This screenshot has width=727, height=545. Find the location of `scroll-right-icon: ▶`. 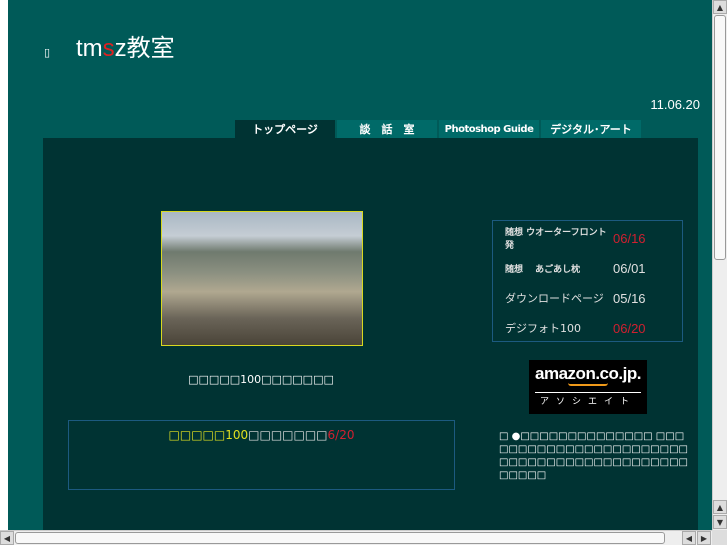

scroll-right-icon: ▶ is located at coordinates (704, 538).